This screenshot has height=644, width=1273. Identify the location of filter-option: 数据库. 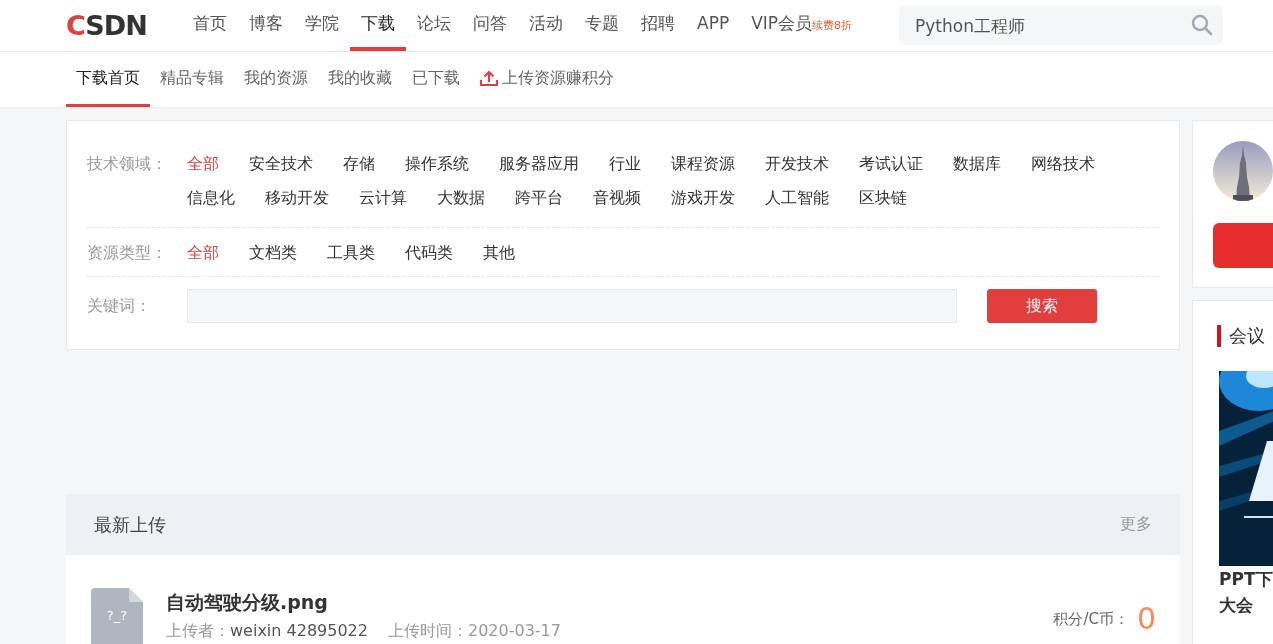
(977, 164).